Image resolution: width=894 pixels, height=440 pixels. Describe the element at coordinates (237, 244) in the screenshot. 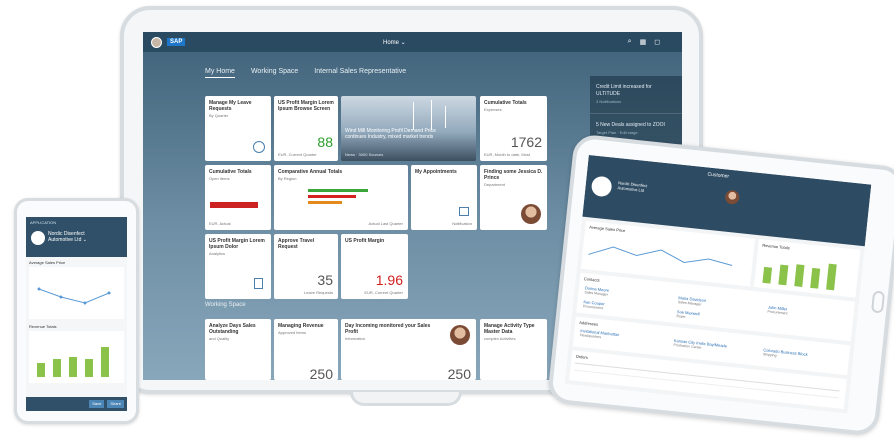

I see `tile-title: US Profit Margin Lorem Ipsum Dolor` at that location.